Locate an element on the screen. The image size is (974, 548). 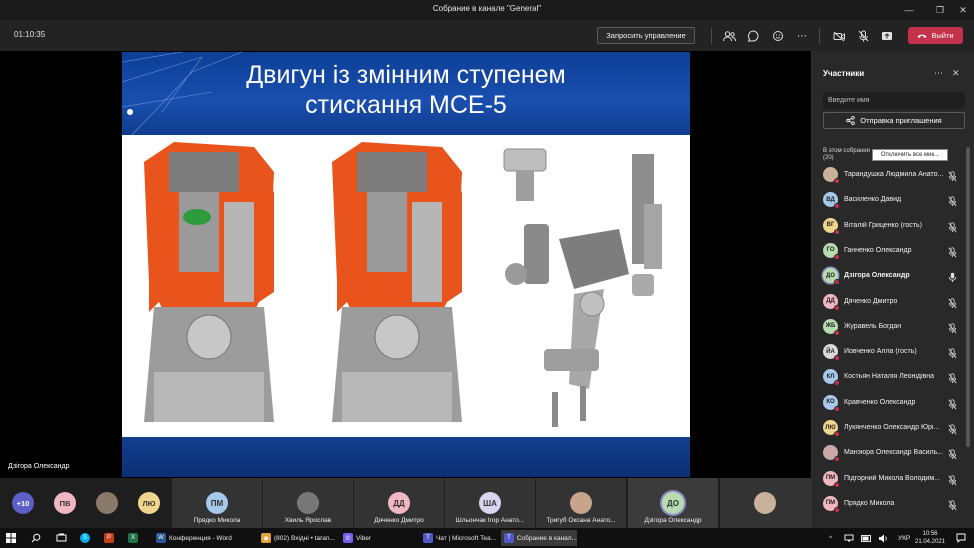
send-invite-button: Отправка приглашения is located at coordinates (894, 120).